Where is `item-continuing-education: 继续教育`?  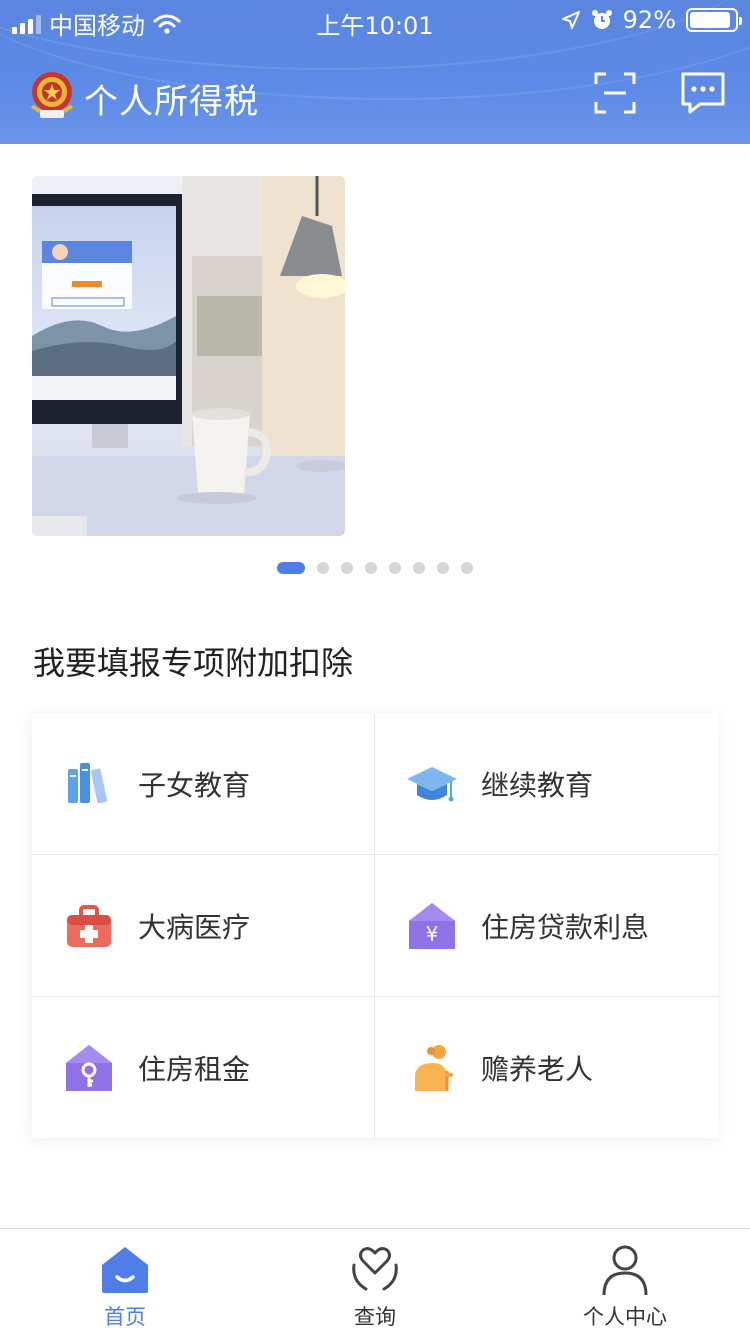 item-continuing-education: 继续教育 is located at coordinates (546, 784).